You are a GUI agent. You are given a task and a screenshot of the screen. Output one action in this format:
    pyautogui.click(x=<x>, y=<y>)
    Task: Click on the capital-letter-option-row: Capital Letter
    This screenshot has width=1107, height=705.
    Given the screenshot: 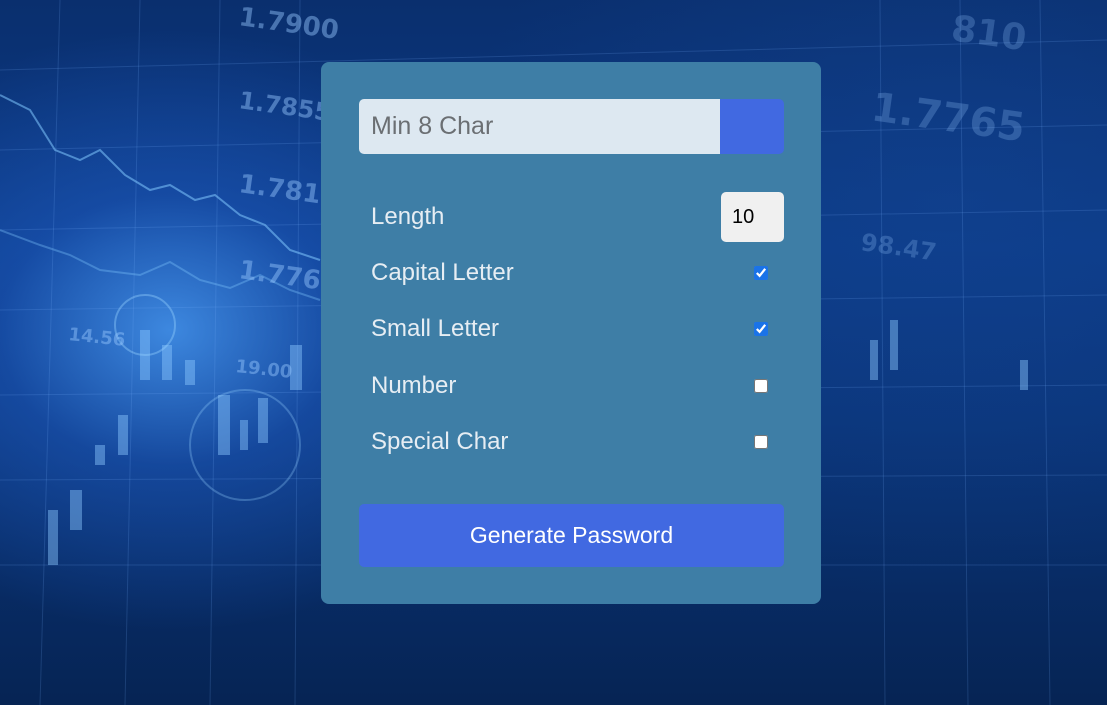 What is the action you would take?
    pyautogui.click(x=577, y=273)
    